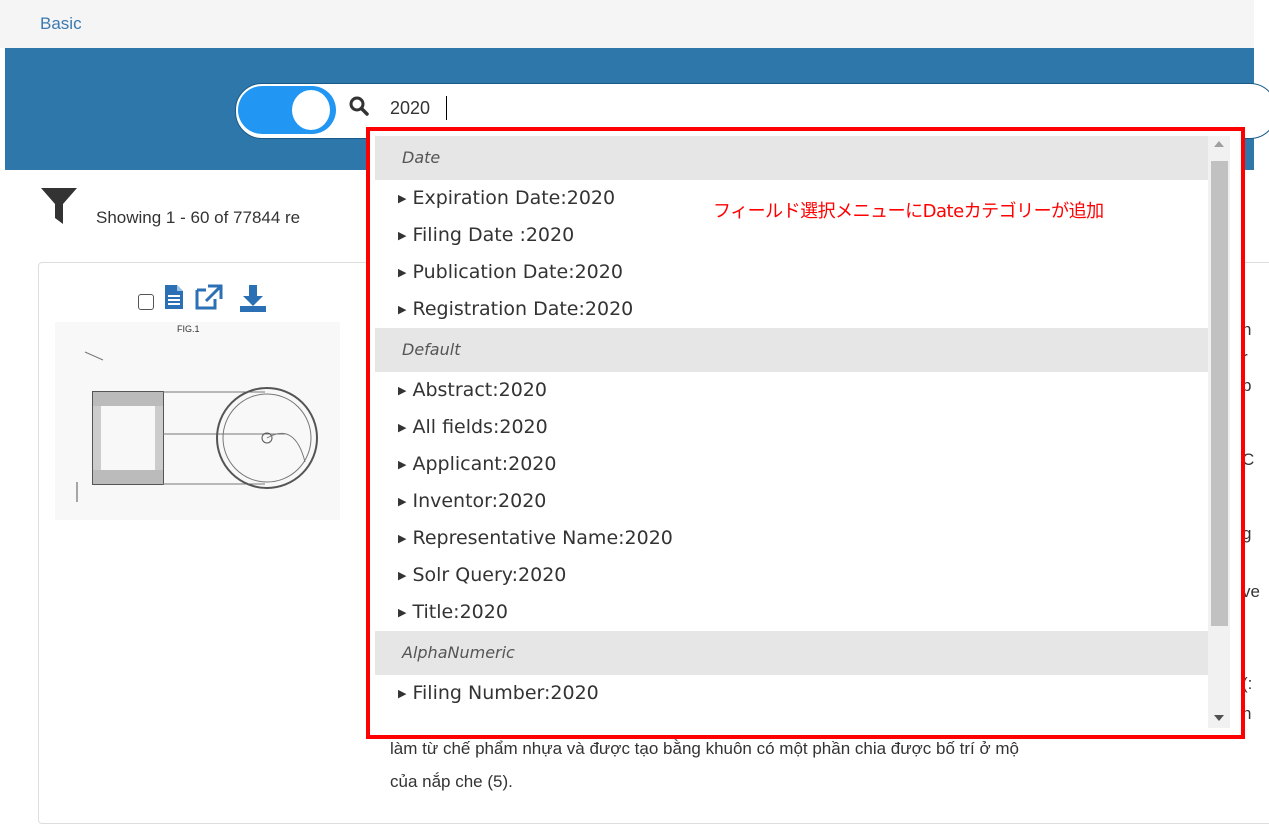  Describe the element at coordinates (627, 24) in the screenshot. I see `top-tab-bar: Basic` at that location.